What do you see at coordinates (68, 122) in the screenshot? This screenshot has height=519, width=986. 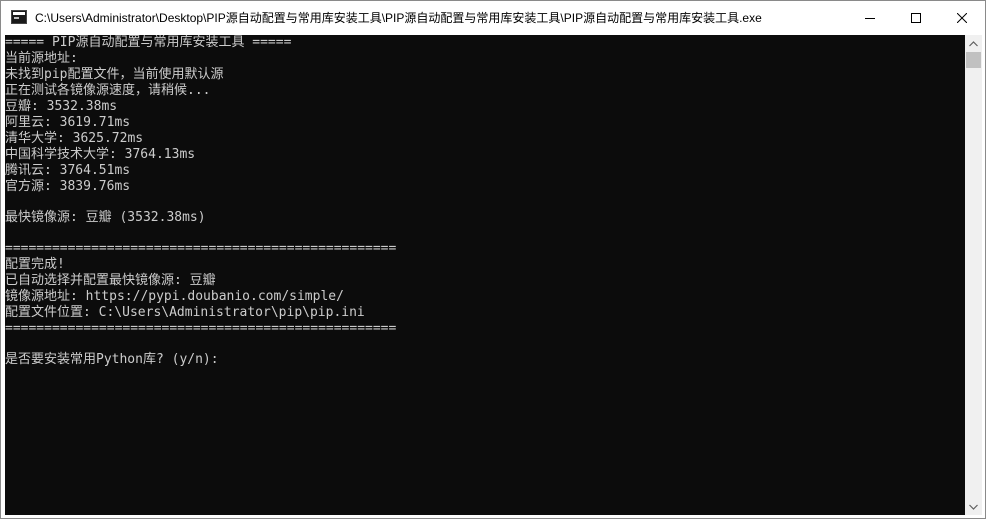 I see `console-line-aliyun: 阿里云: 3619.71ms` at bounding box center [68, 122].